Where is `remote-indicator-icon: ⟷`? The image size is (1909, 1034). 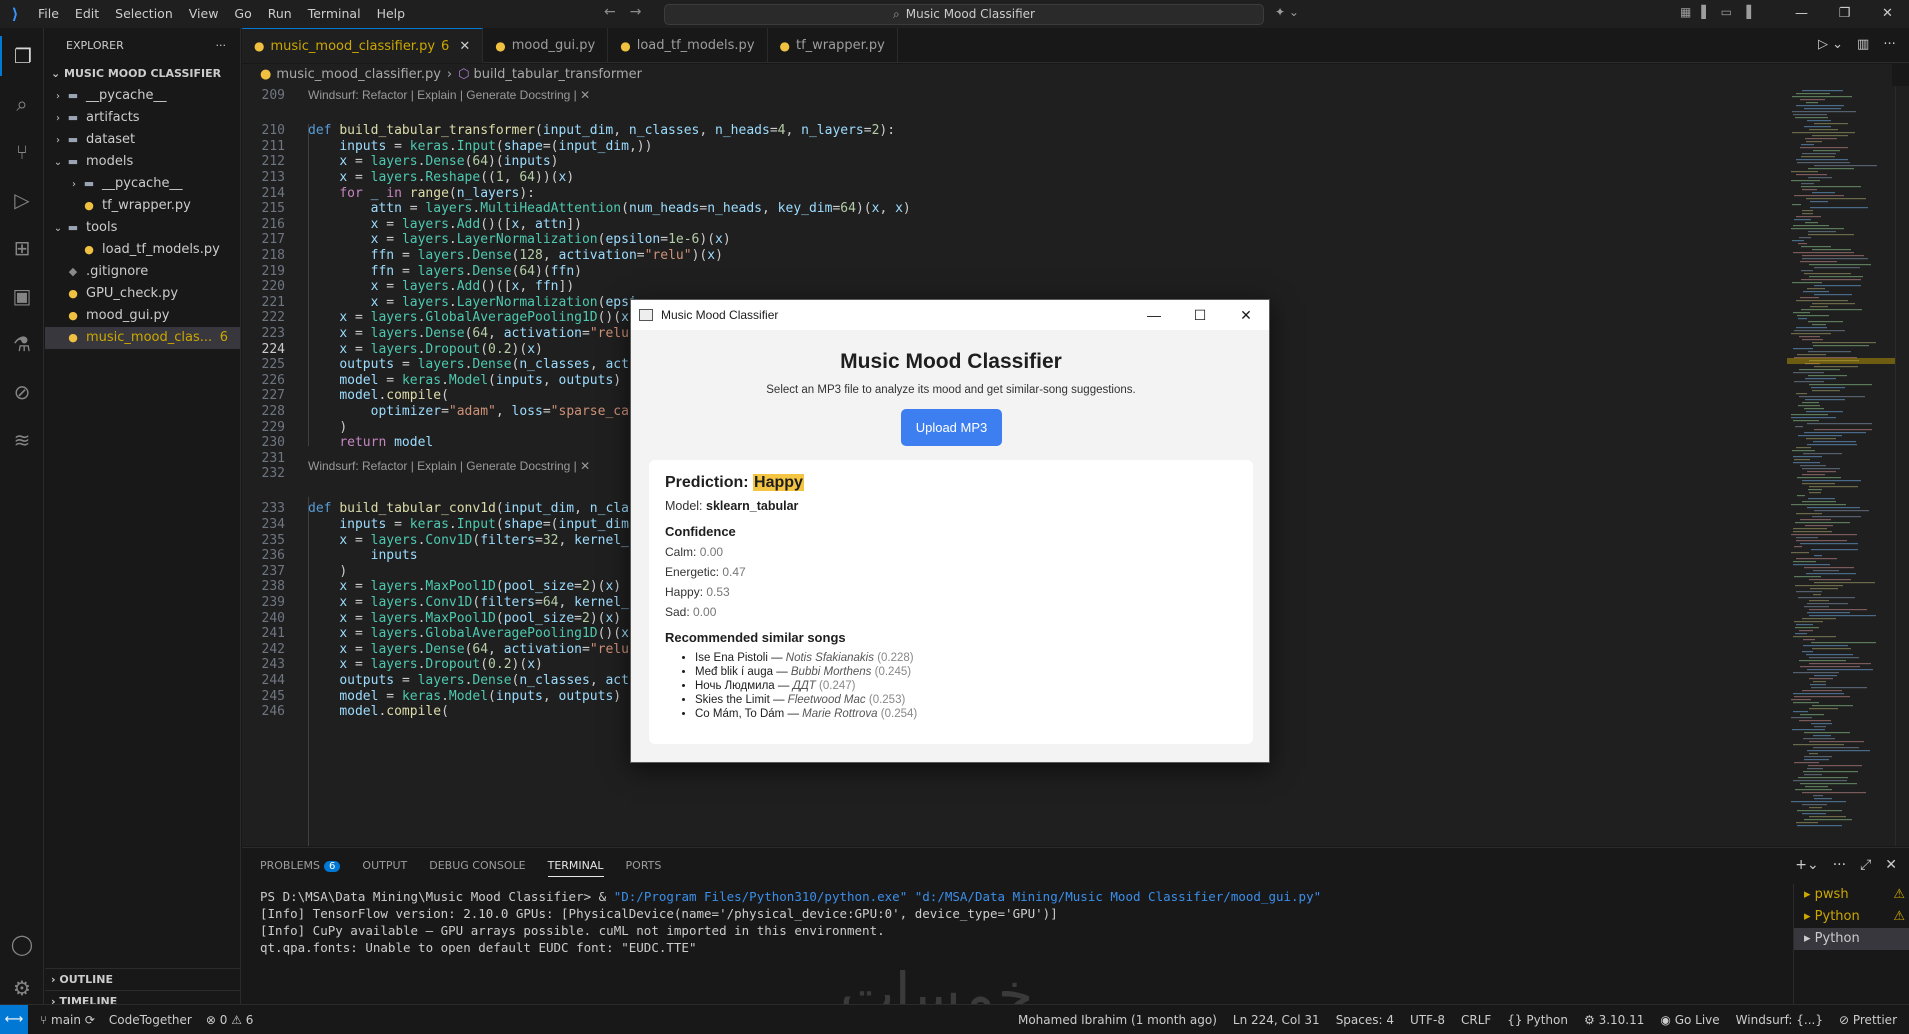
remote-indicator-icon: ⟷ is located at coordinates (14, 1019).